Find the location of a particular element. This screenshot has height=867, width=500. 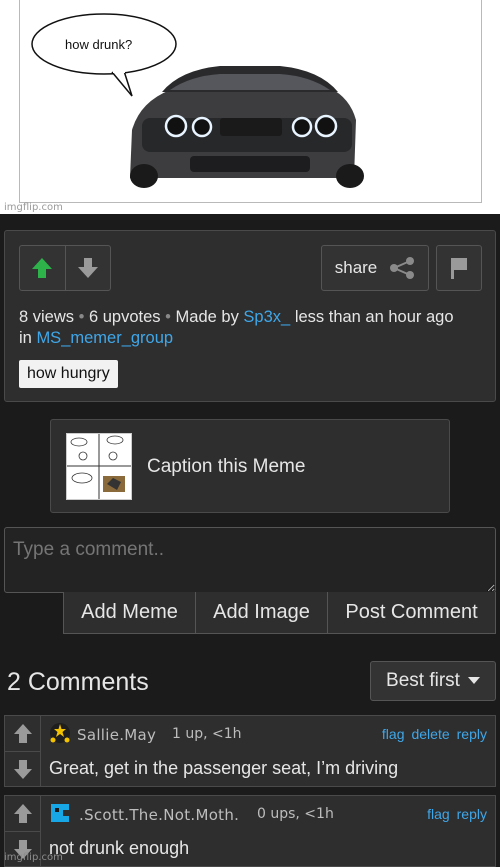

speech-bubble-text: how drunk? is located at coordinates (99, 44).